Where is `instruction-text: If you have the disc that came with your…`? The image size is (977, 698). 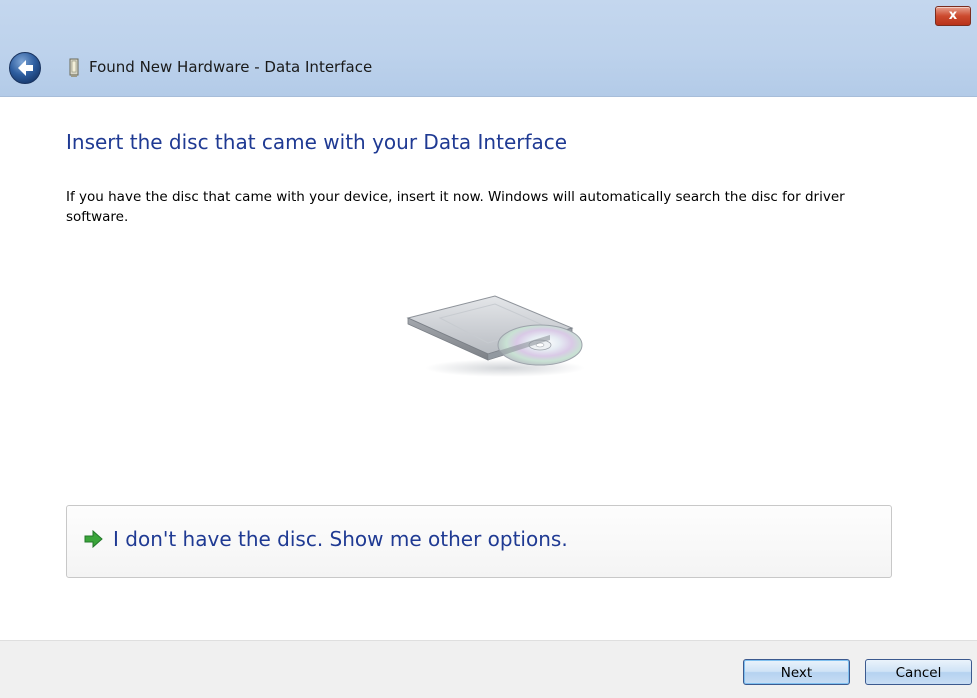
instruction-text: If you have the disc that came with your… is located at coordinates (455, 207).